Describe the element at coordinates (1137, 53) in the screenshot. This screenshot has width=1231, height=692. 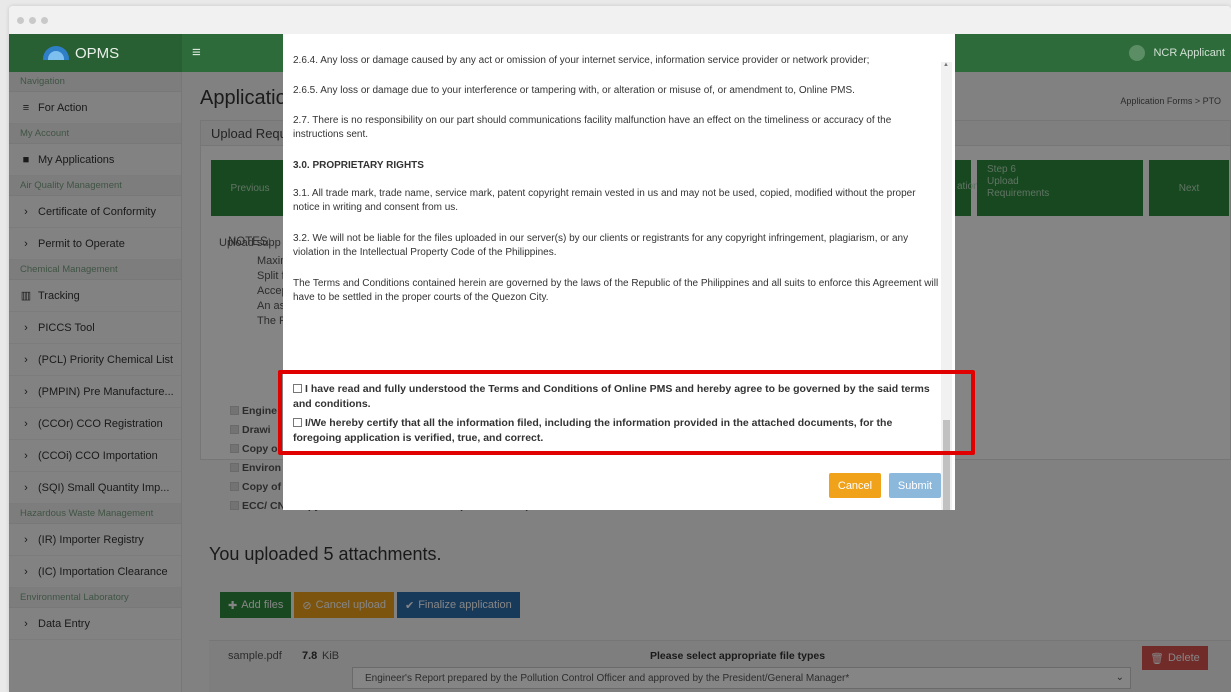
I see `avatar` at that location.